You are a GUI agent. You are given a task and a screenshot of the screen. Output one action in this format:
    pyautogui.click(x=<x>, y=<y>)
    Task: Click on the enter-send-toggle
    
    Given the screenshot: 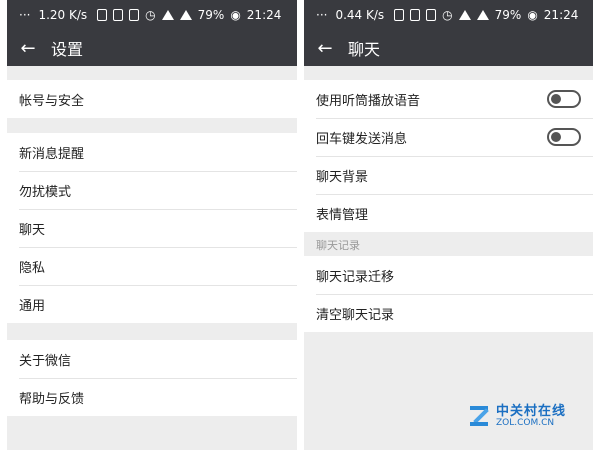 What is the action you would take?
    pyautogui.click(x=564, y=137)
    